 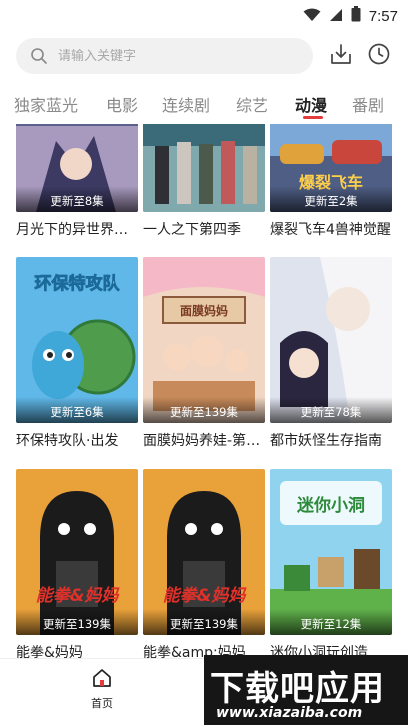 I want to click on download-icon, so click(x=341, y=56).